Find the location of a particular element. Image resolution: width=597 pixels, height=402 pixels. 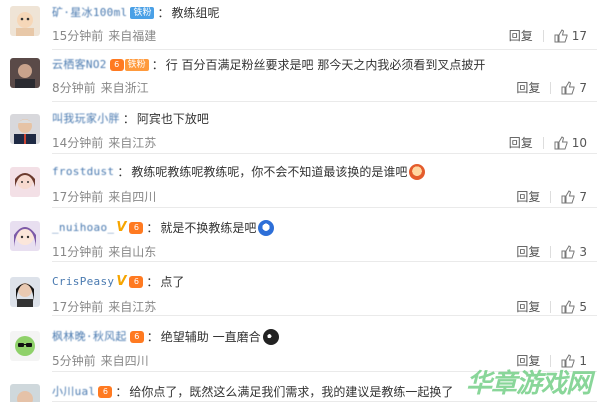

comment-location: 来自江苏 is located at coordinates (132, 143).